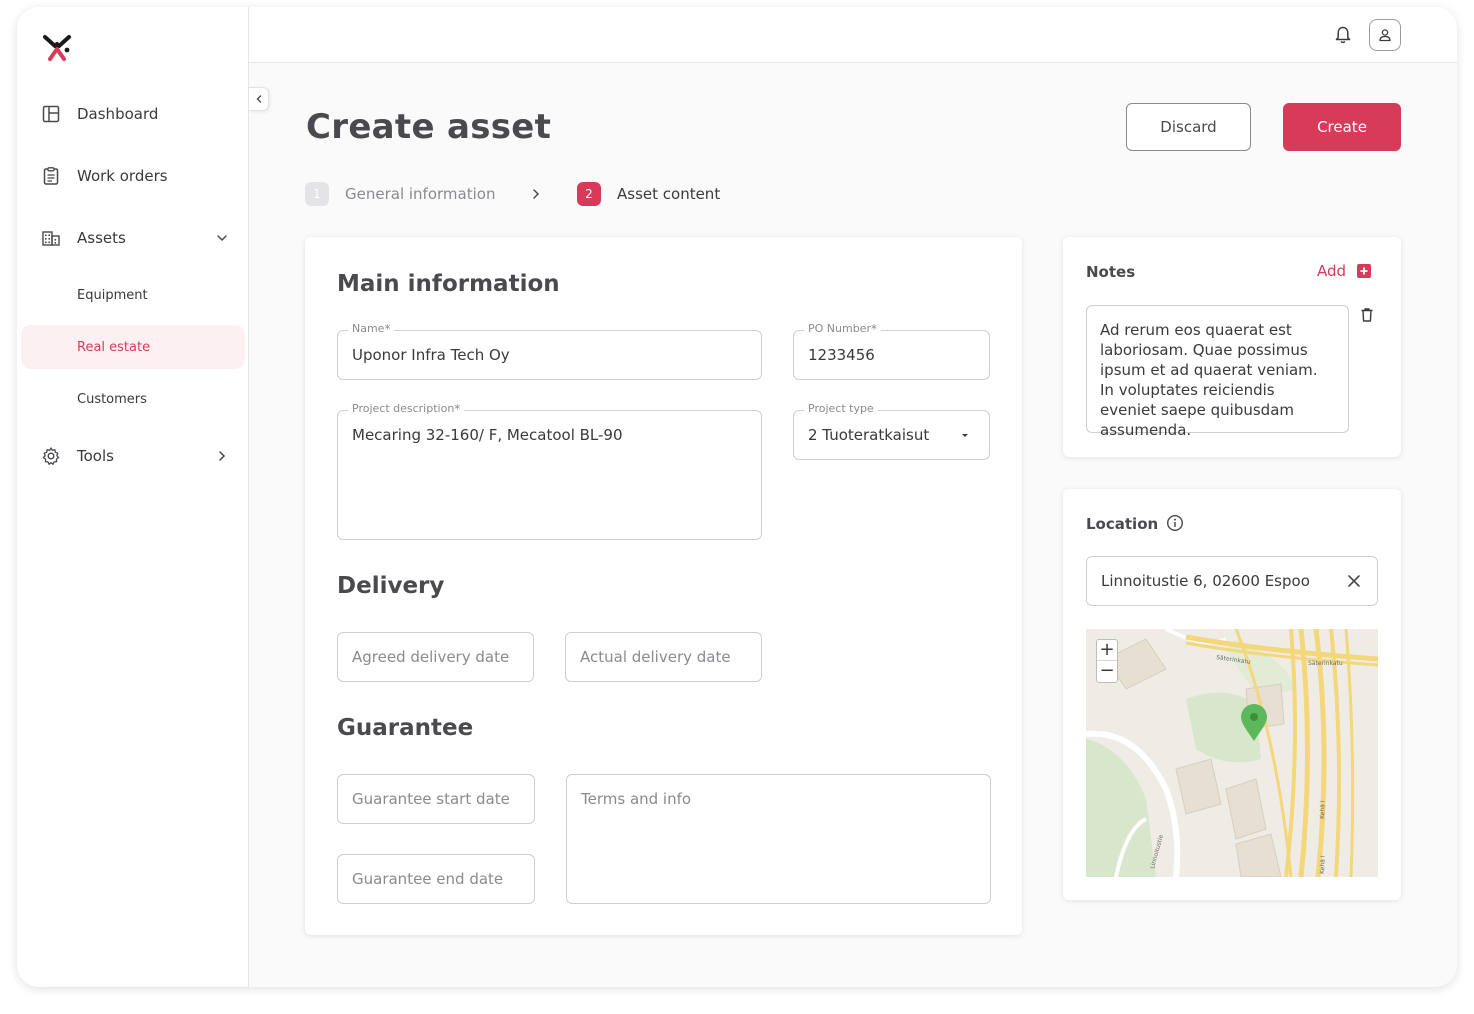 Image resolution: width=1474 pixels, height=1014 pixels. I want to click on caret-down-icon, so click(965, 435).